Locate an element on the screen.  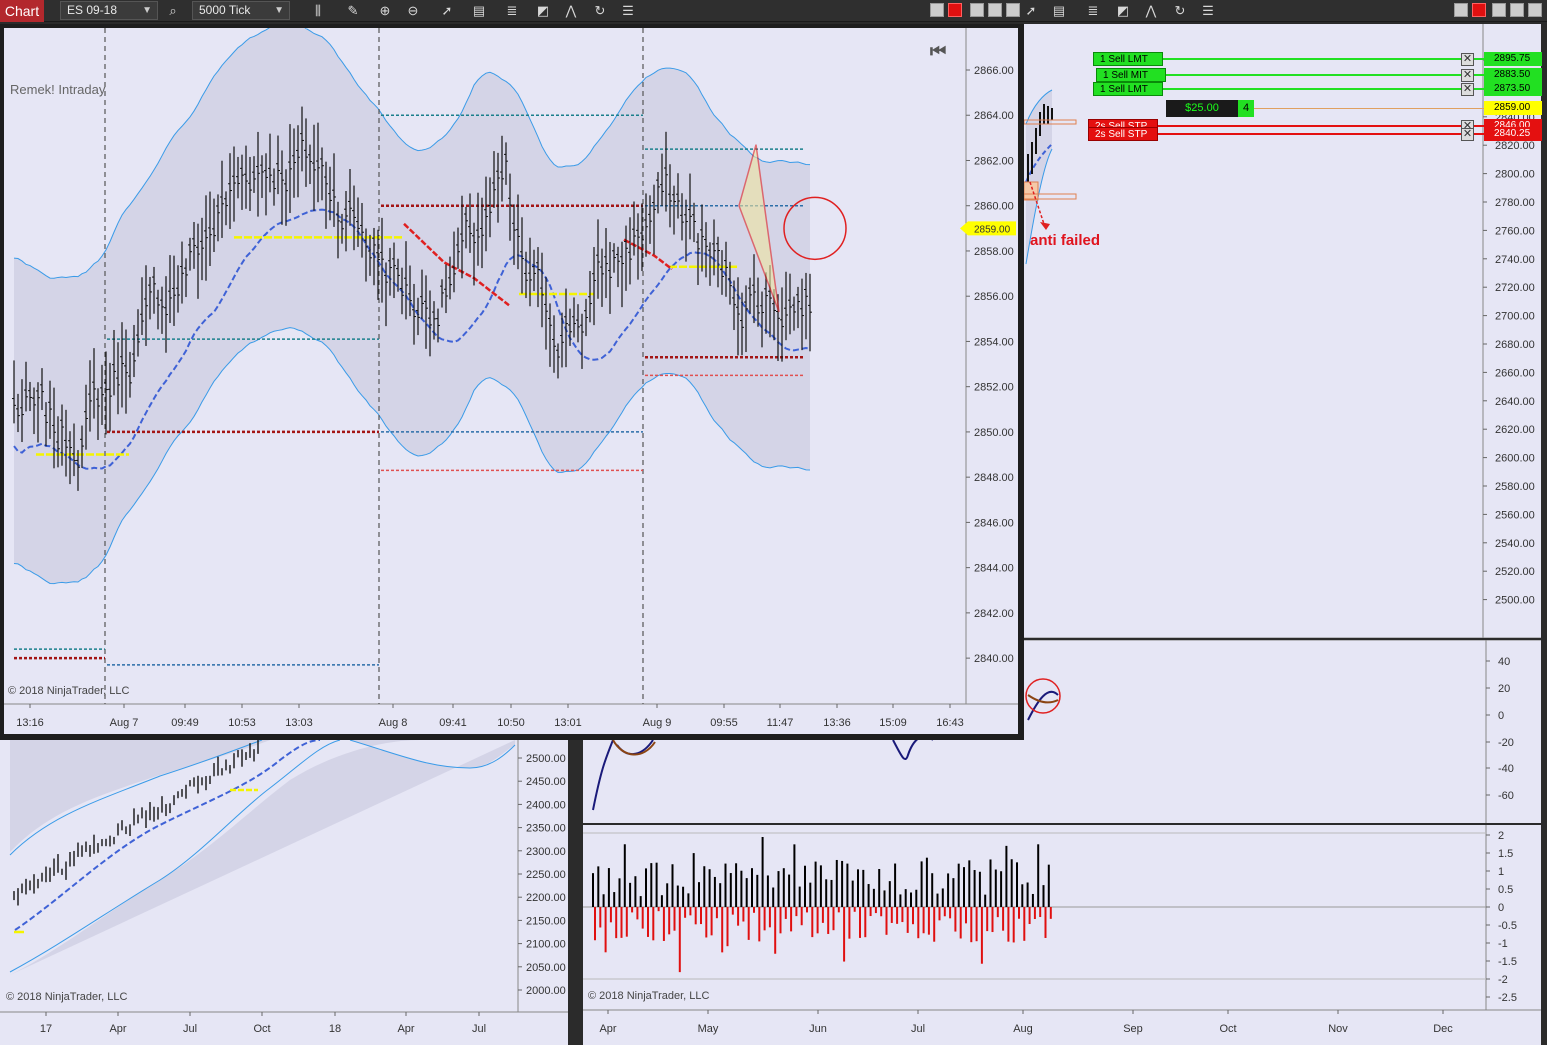
zoom-in-icon: ⊕ is located at coordinates (385, 11).